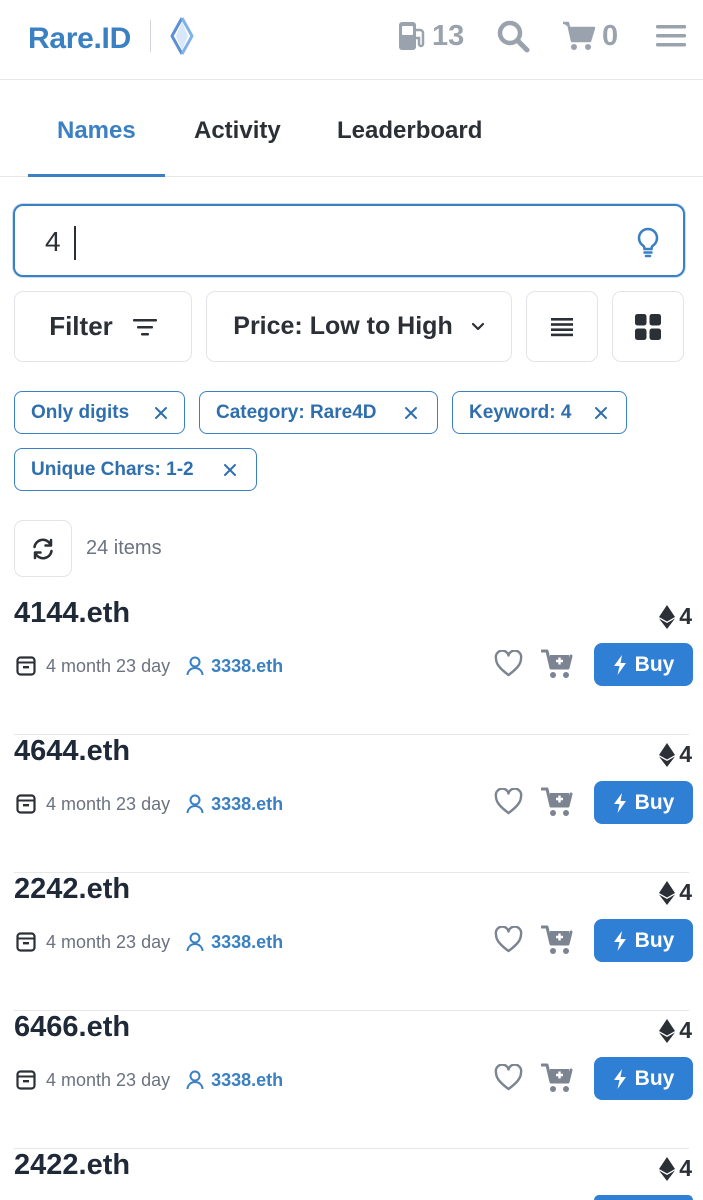 The width and height of the screenshot is (703, 1200). I want to click on chip-only-digits: Only digits, so click(99, 412).